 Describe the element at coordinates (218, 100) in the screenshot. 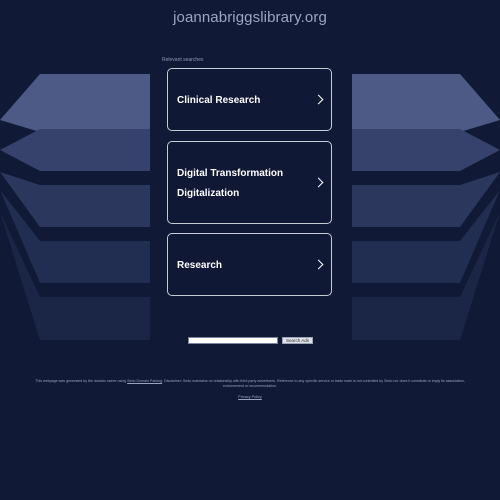

I see `related-search-link: Clinical Research` at that location.